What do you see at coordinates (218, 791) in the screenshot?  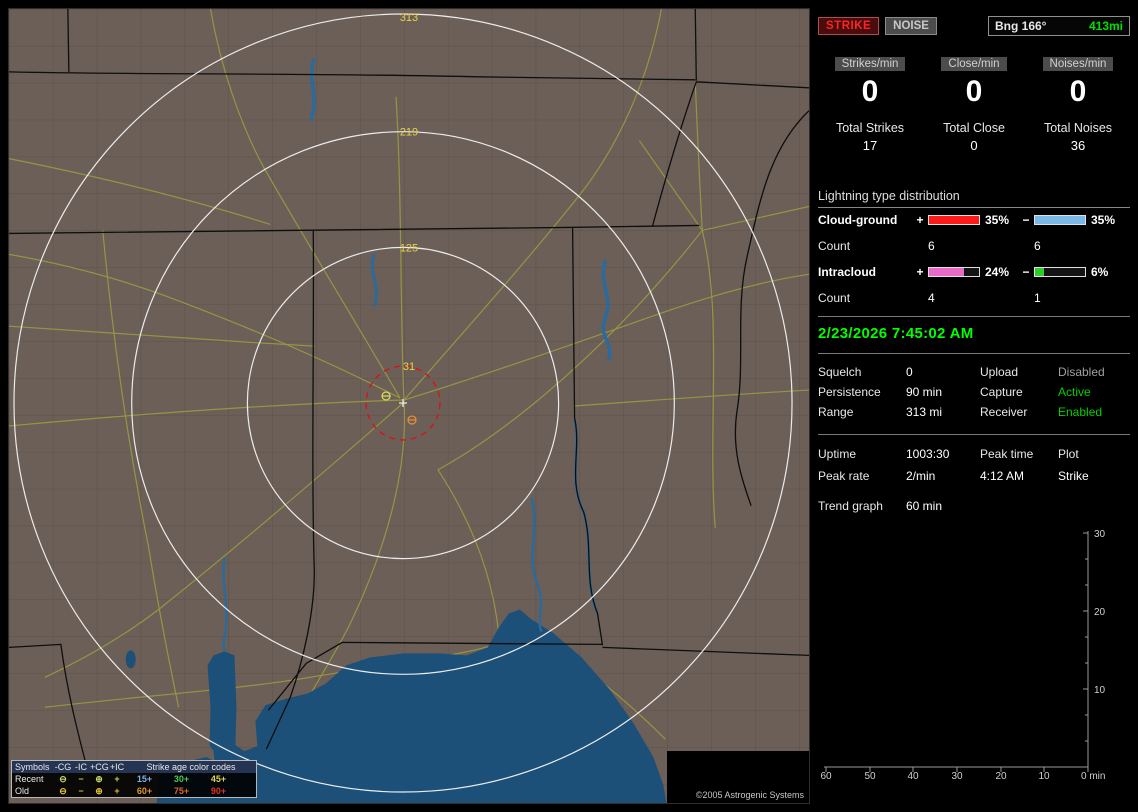 I see `age-code: 90+` at bounding box center [218, 791].